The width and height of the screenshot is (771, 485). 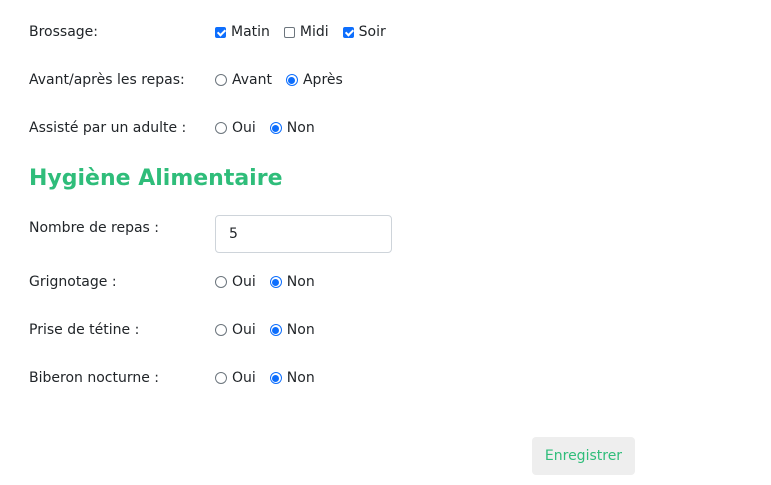 I want to click on brossage-soir-option: Soir, so click(x=364, y=32).